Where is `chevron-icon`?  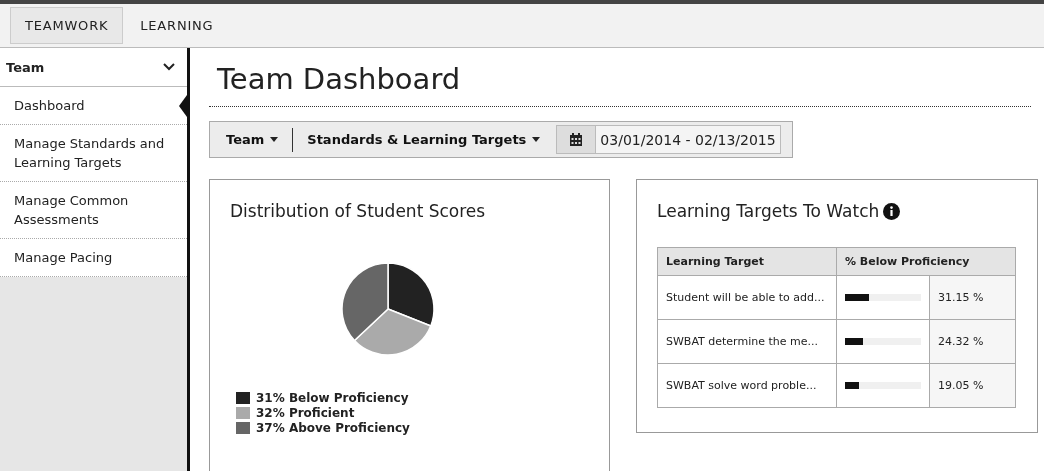 chevron-icon is located at coordinates (169, 67).